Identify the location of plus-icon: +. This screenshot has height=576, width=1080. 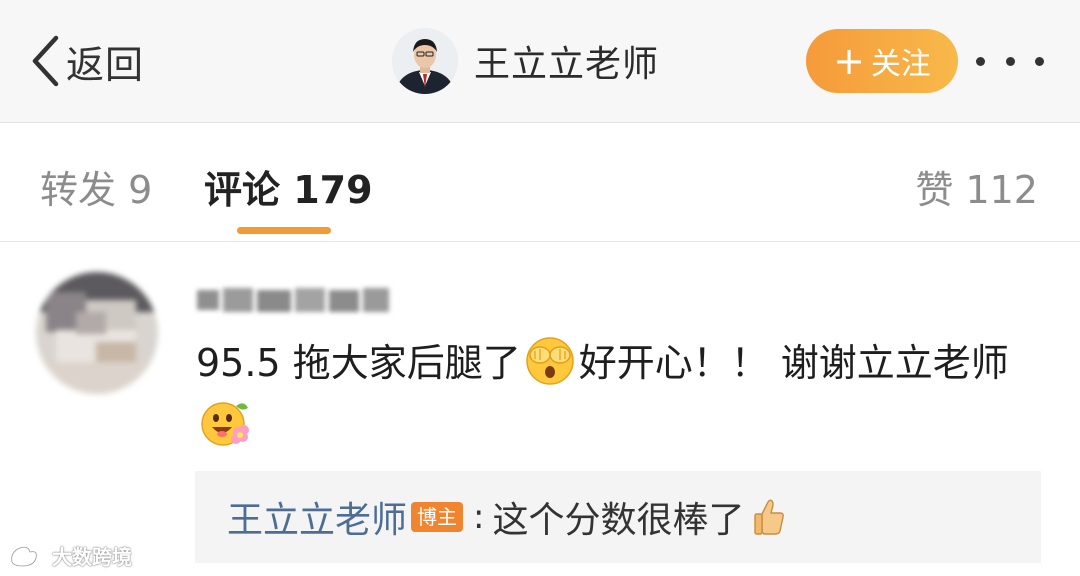
(849, 61).